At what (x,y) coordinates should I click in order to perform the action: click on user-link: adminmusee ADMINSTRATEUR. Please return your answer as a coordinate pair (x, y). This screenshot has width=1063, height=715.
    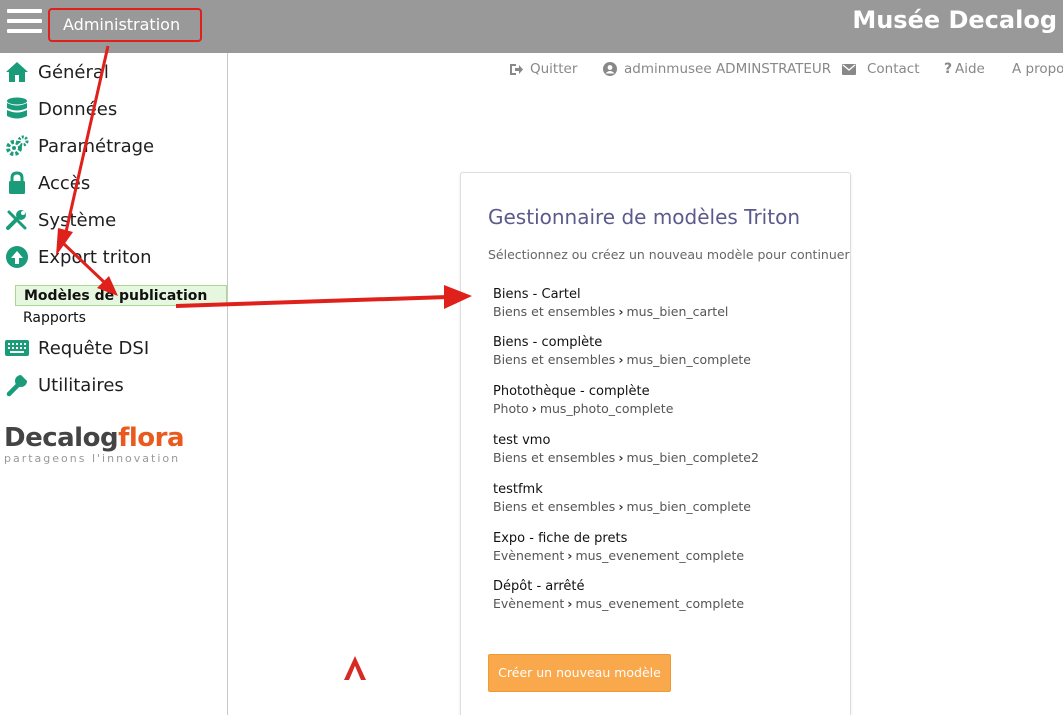
    Looking at the image, I should click on (716, 69).